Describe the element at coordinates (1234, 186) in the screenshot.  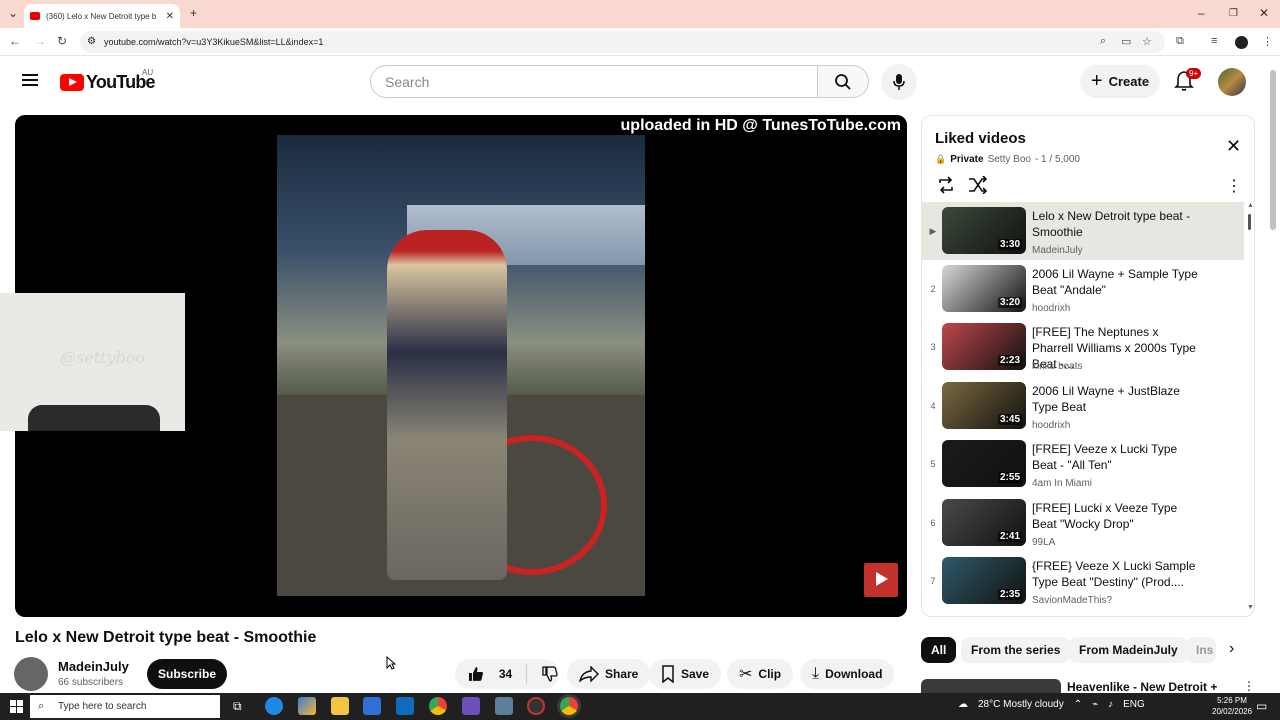
I see `playlist-more-icon: ⋮` at that location.